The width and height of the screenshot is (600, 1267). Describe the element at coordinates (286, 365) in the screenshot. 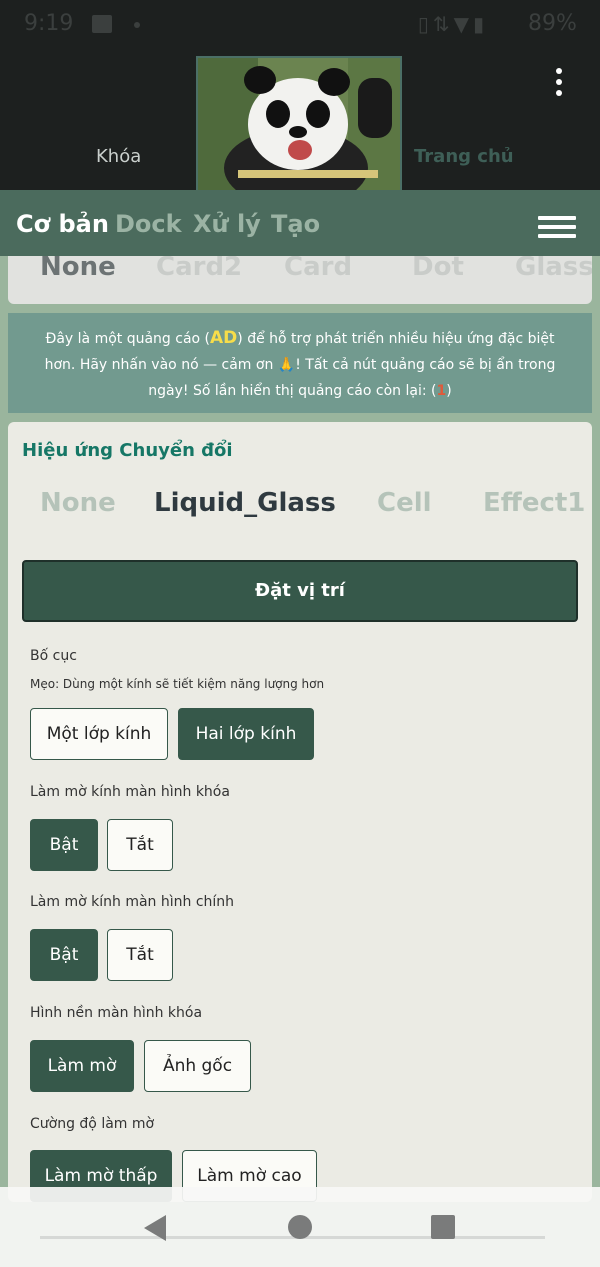

I see `pray-icon: 🙏` at that location.